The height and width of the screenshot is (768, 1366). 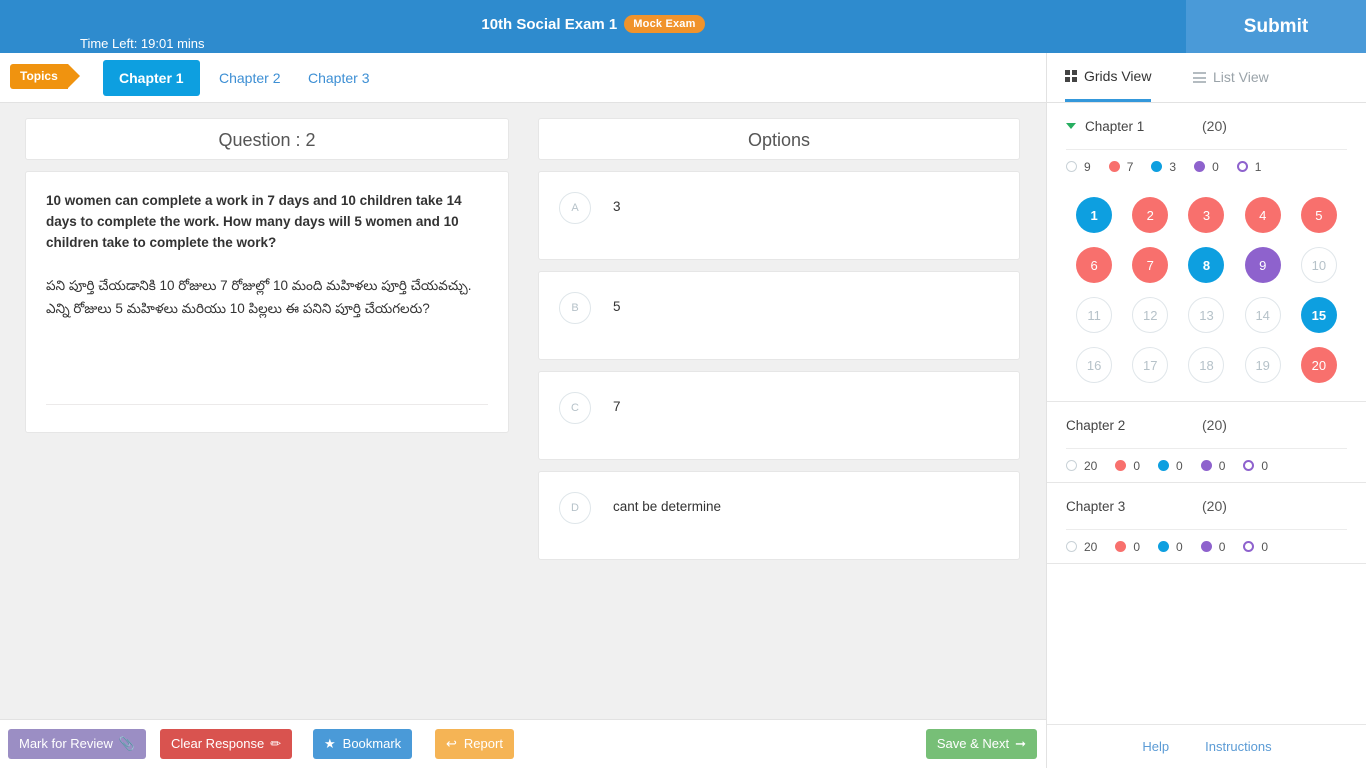 I want to click on question-number-17: 17, so click(x=1150, y=365).